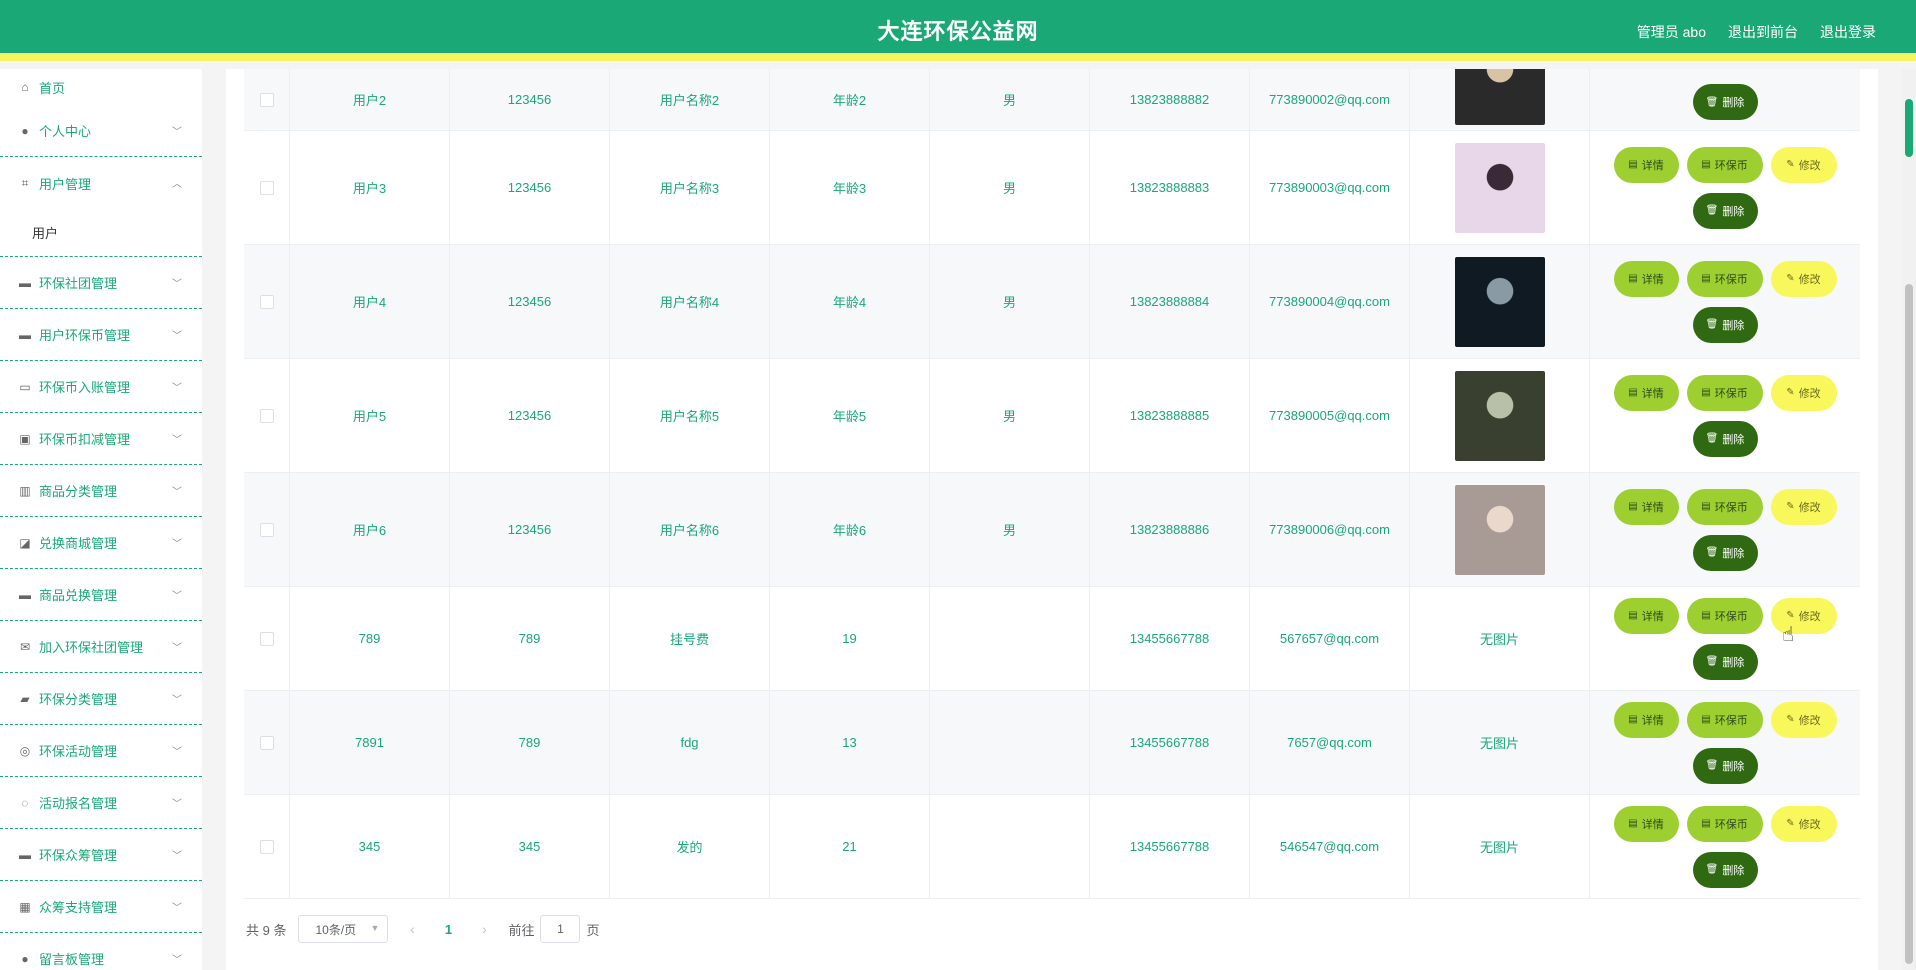 This screenshot has width=1916, height=970. What do you see at coordinates (690, 99) in the screenshot?
I see `cell-name: 用户名称2` at bounding box center [690, 99].